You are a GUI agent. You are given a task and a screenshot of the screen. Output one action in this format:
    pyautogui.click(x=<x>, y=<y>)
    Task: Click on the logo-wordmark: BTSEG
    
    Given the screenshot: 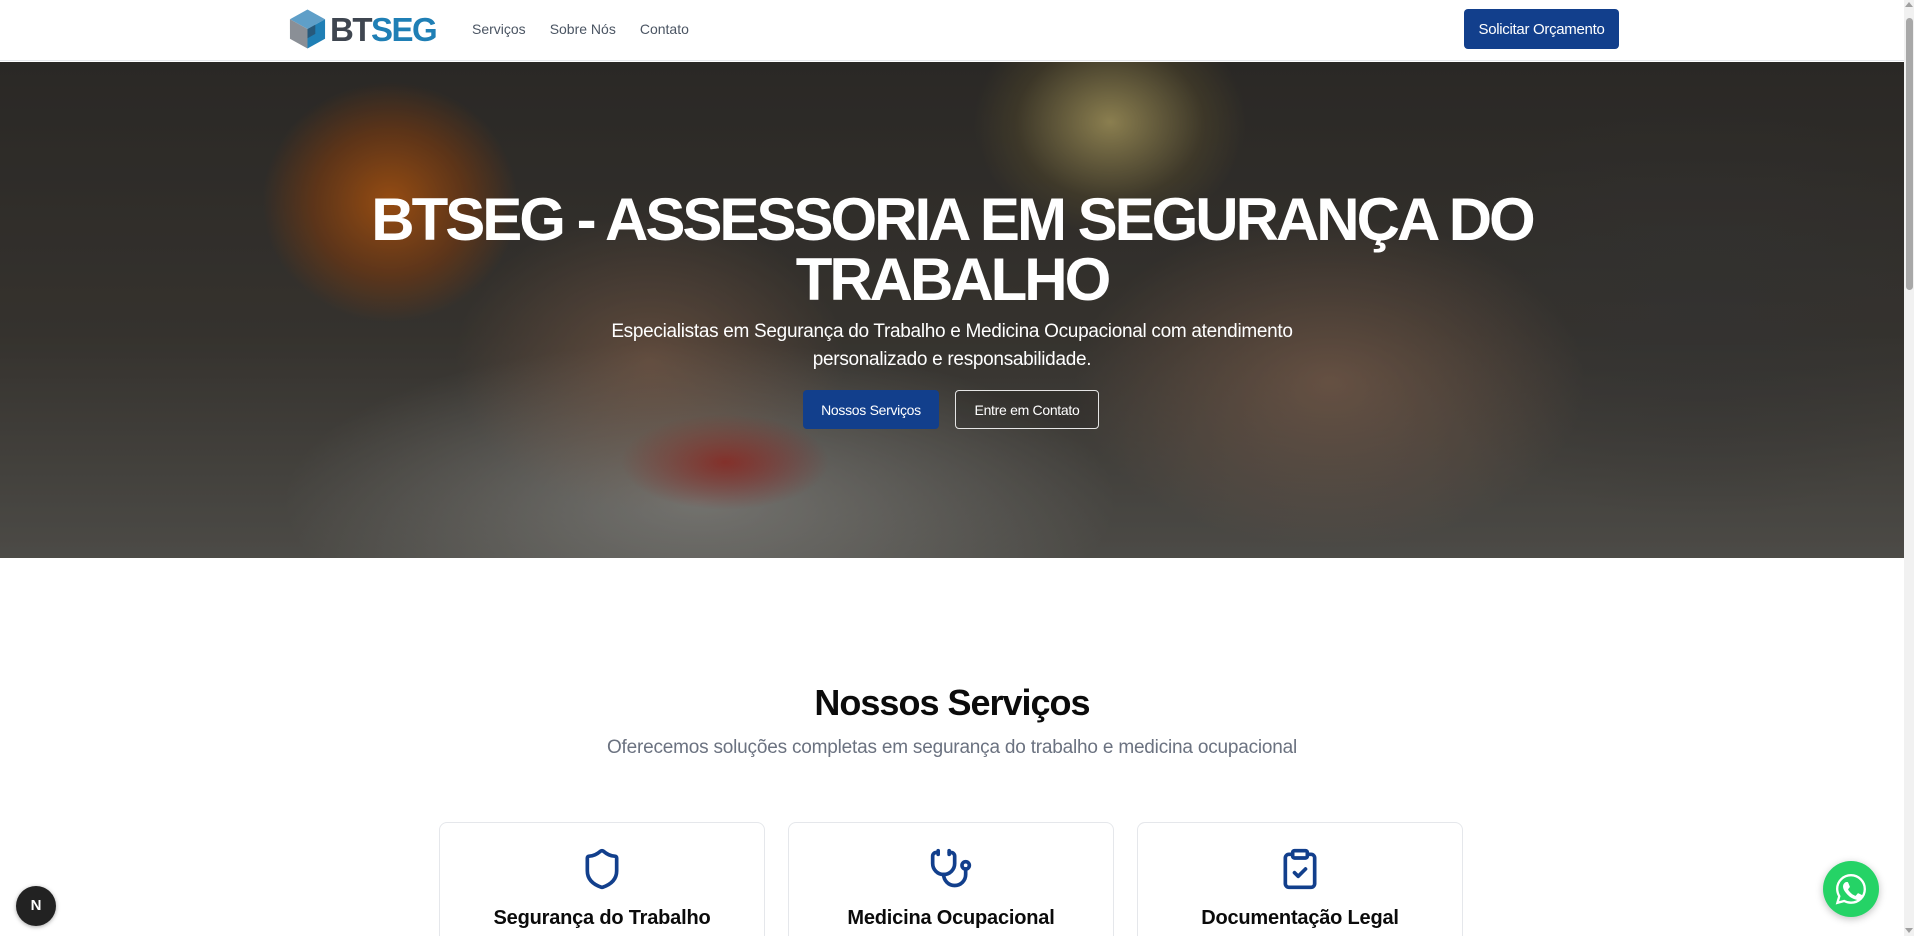 What is the action you would take?
    pyautogui.click(x=384, y=29)
    